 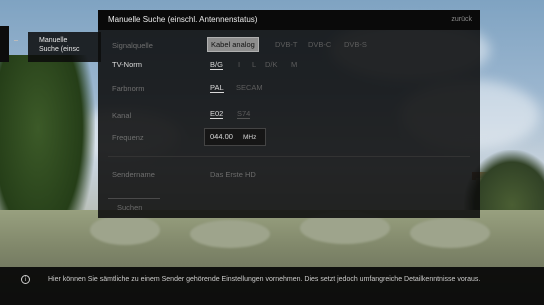 What do you see at coordinates (233, 174) in the screenshot?
I see `station-name-value: Das Erste HD` at bounding box center [233, 174].